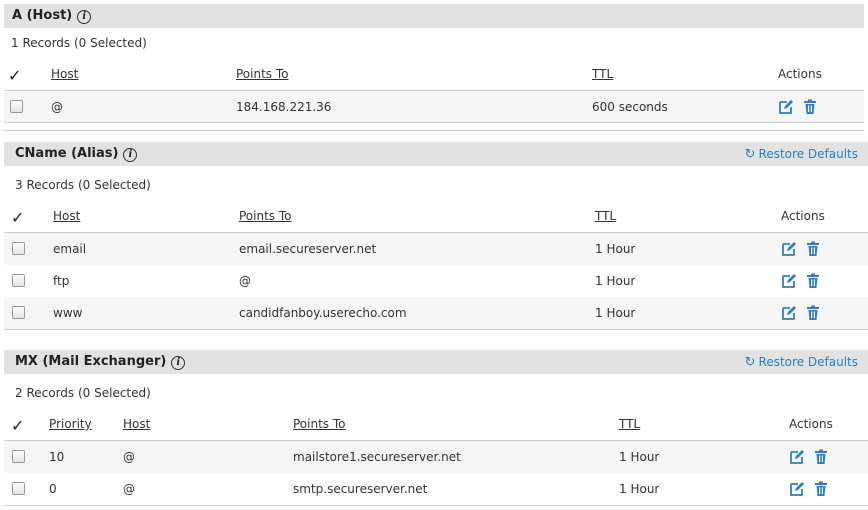  I want to click on row-points-to: @, so click(245, 281).